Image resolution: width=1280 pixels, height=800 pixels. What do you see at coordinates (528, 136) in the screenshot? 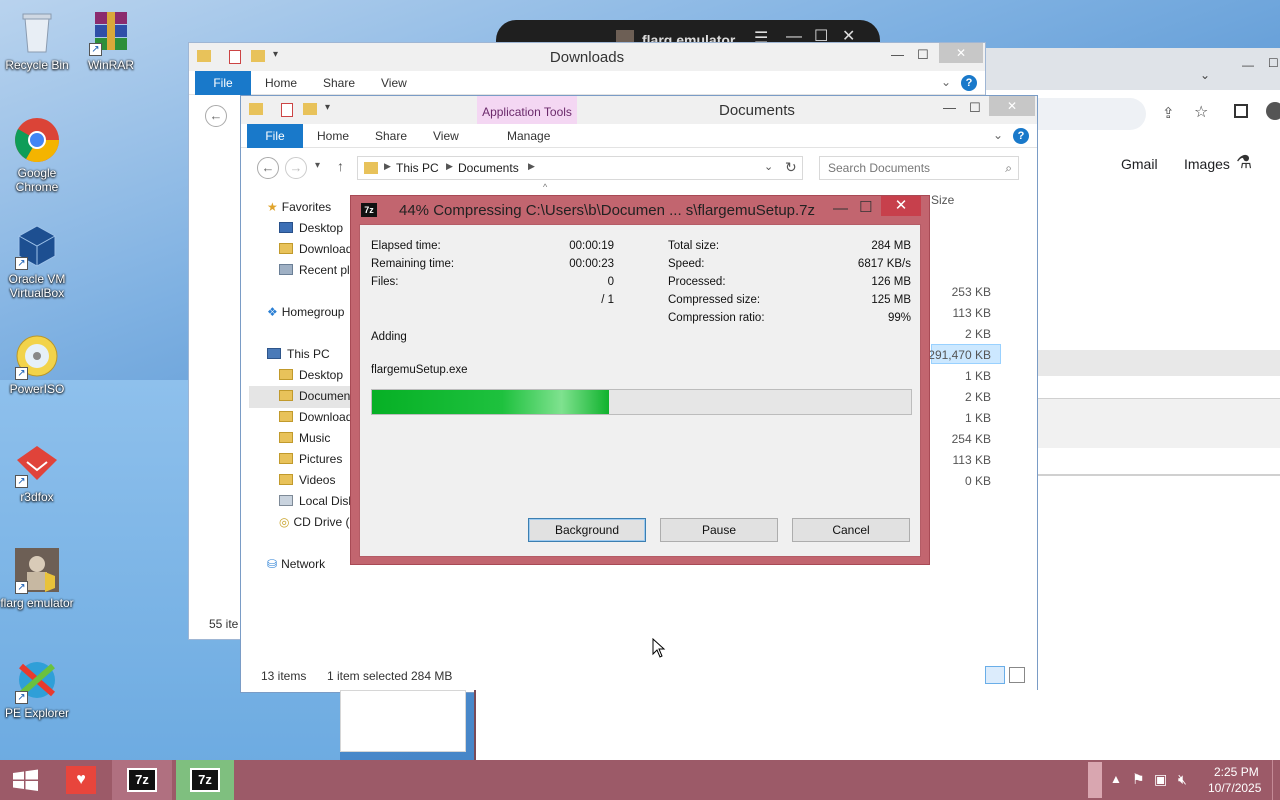
I see `tab-manage: Manage` at bounding box center [528, 136].